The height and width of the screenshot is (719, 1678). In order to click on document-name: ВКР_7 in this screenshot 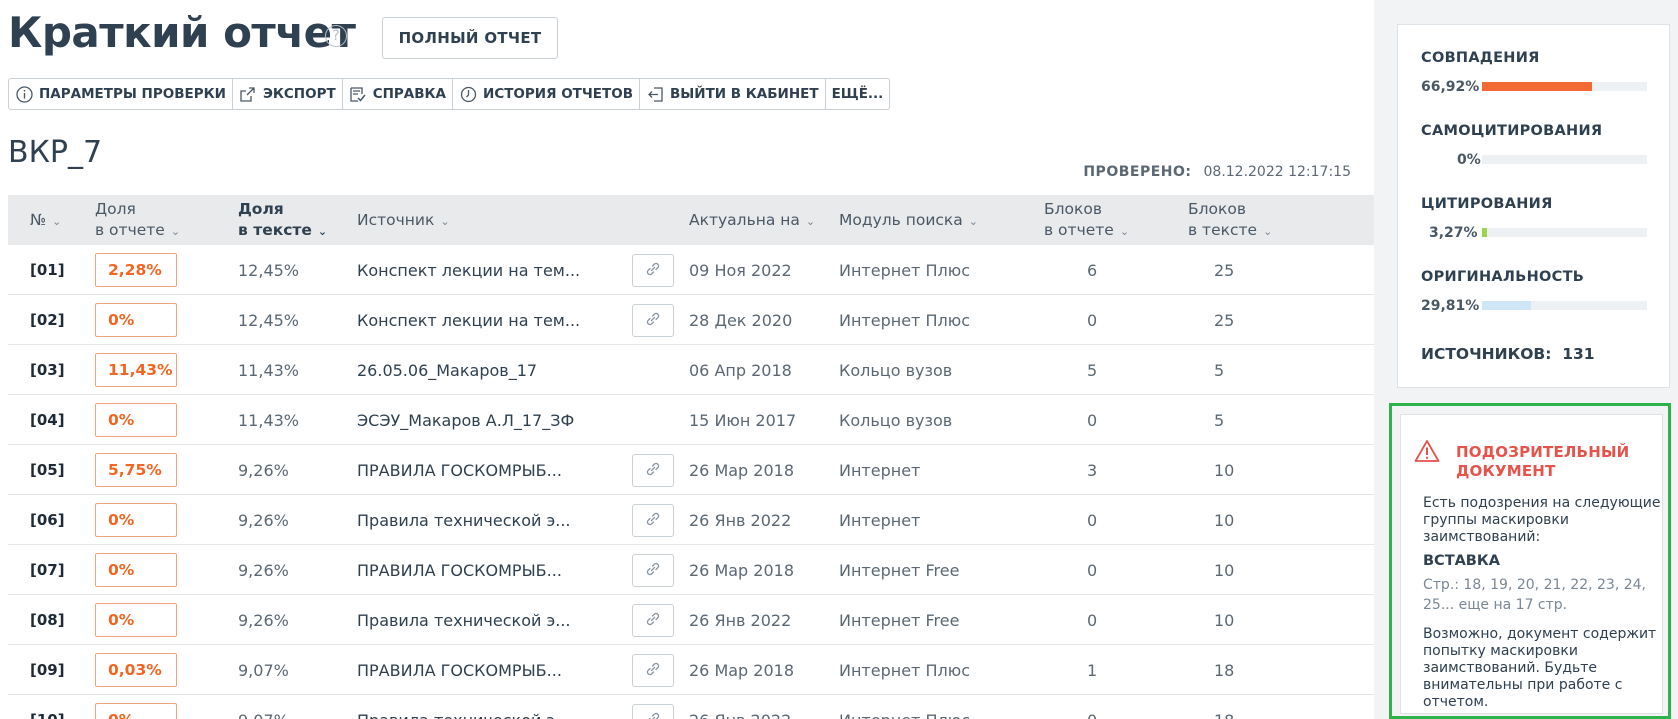, I will do `click(55, 152)`.